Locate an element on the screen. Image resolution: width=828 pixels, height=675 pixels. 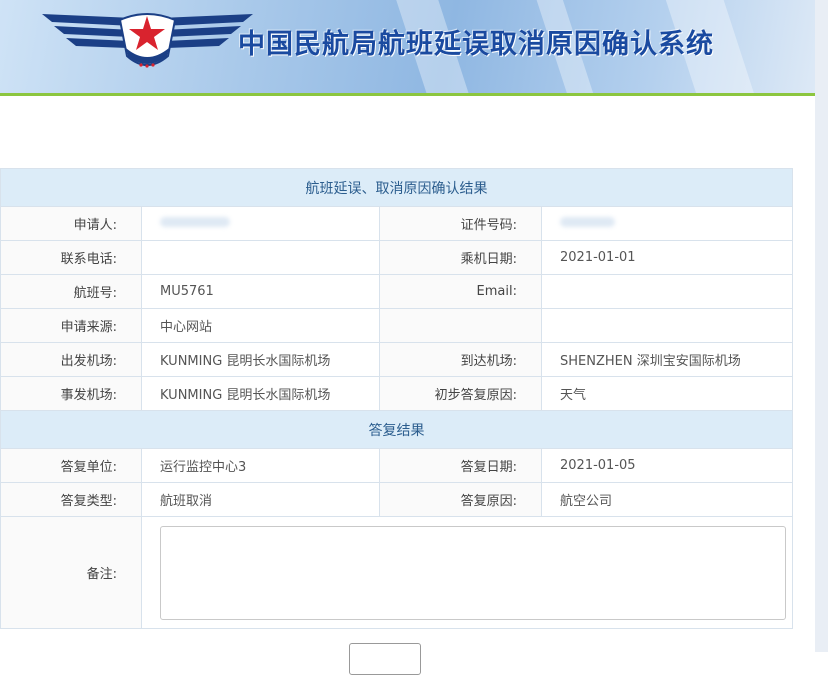
table-row: 事发机场: KUNMING 昆明长水国际机场 初步答复原因: 天气 is located at coordinates (396, 393).